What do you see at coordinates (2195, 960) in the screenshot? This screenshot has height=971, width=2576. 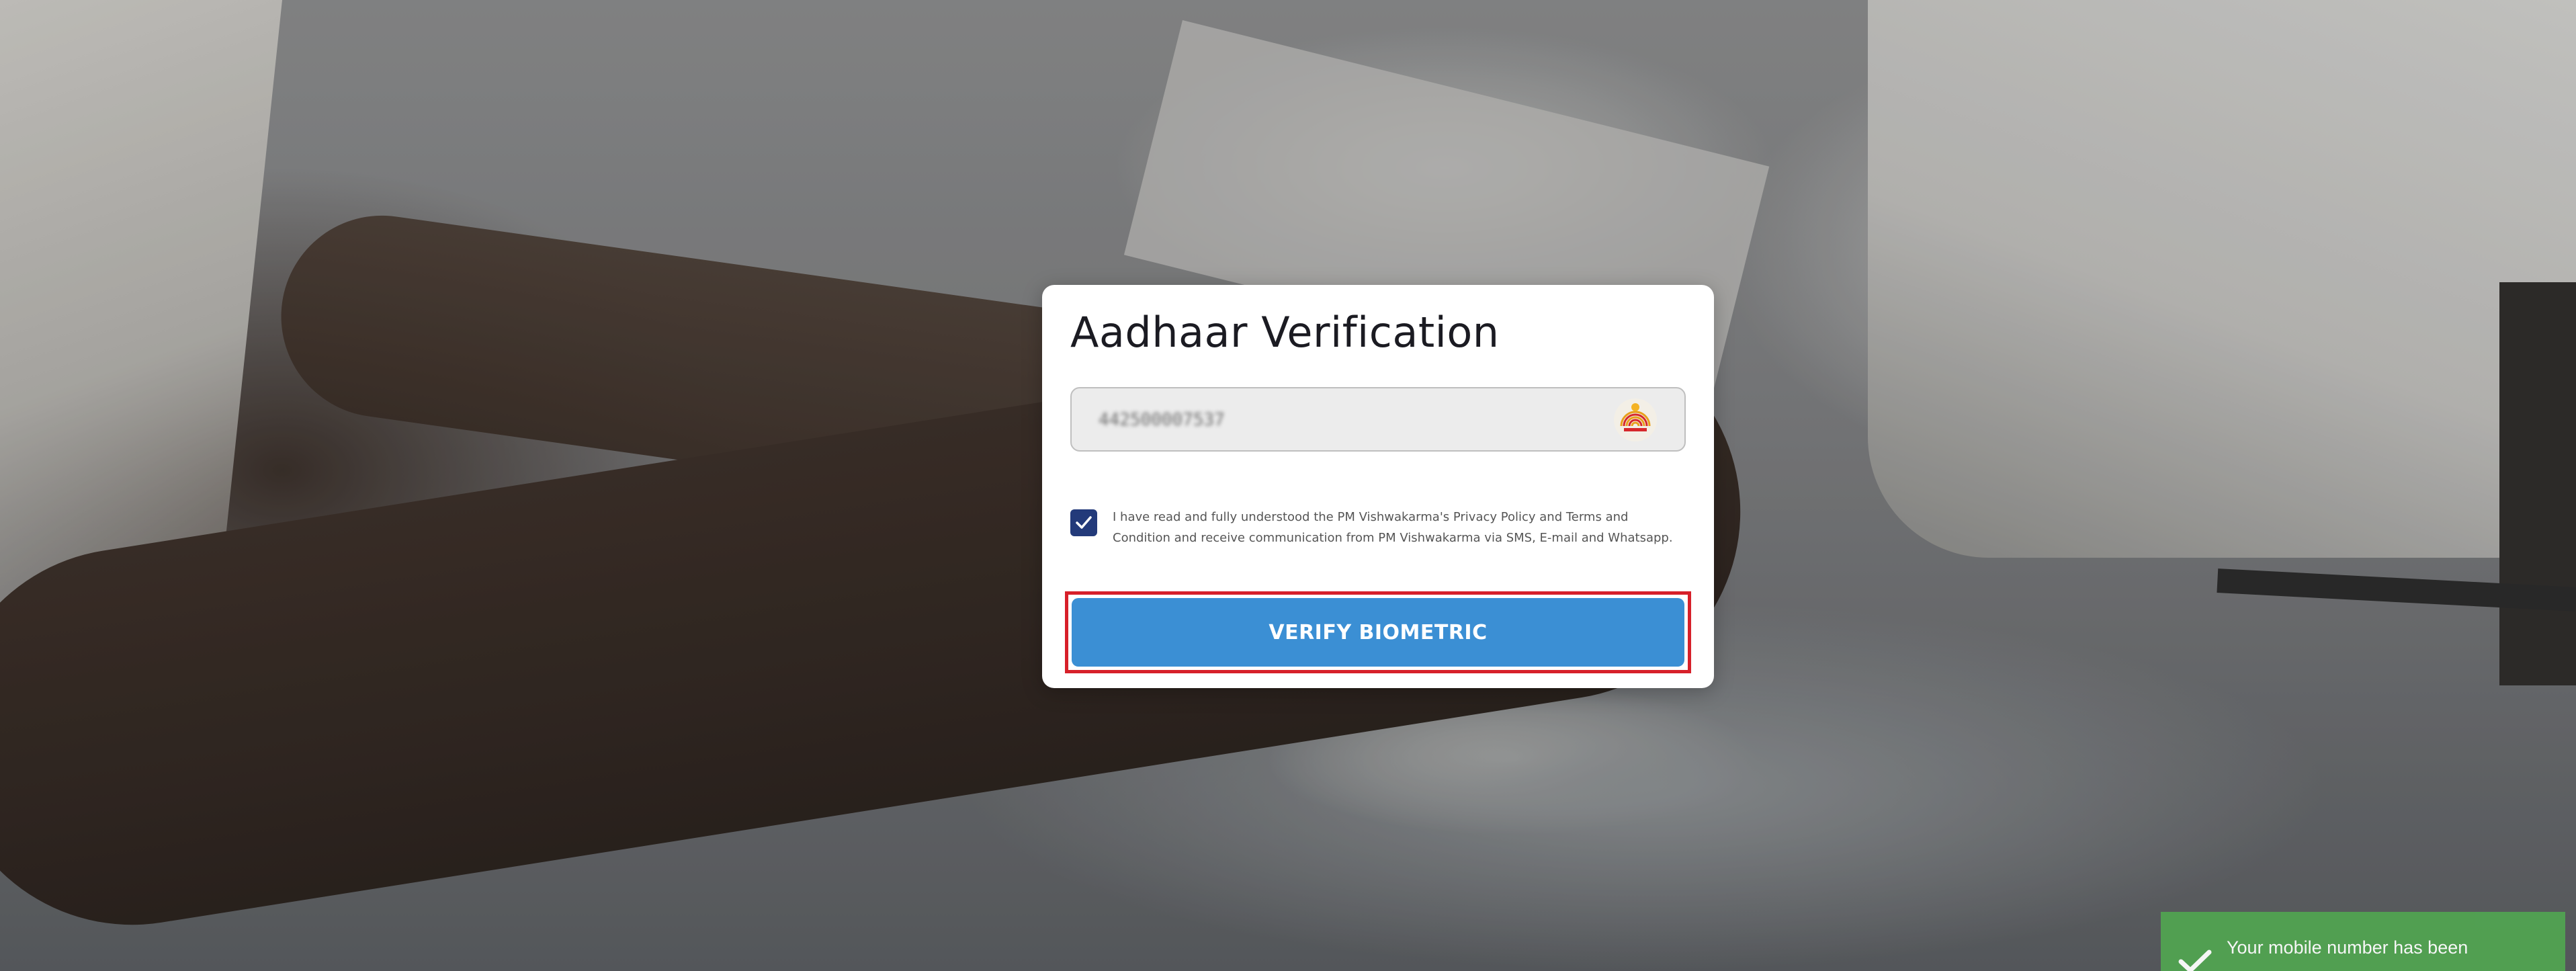 I see `check-icon` at bounding box center [2195, 960].